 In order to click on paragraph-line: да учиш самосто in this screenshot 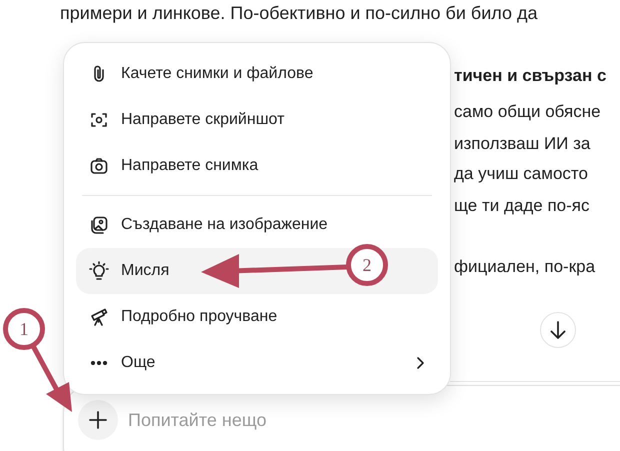, I will do `click(521, 174)`.